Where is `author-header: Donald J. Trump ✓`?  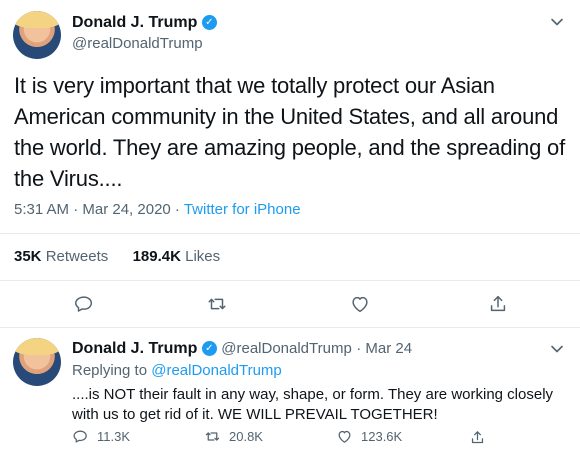 author-header: Donald J. Trump ✓ is located at coordinates (144, 23).